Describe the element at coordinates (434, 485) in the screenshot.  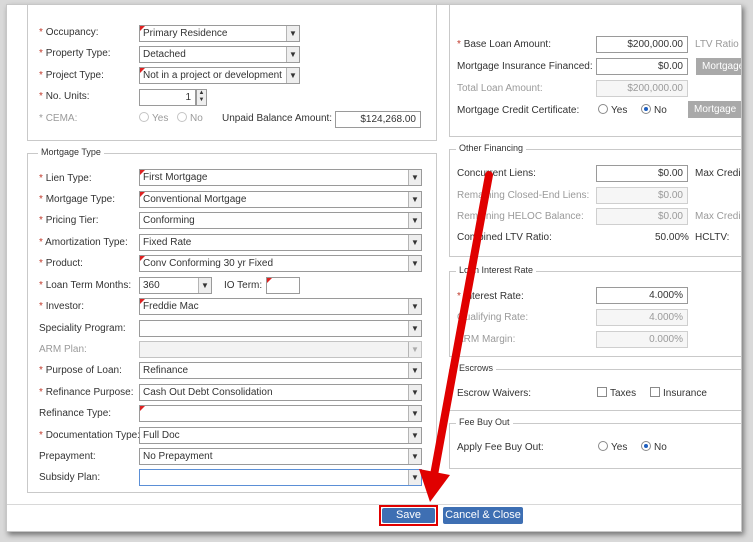
I see `annotation-arrow-head` at that location.